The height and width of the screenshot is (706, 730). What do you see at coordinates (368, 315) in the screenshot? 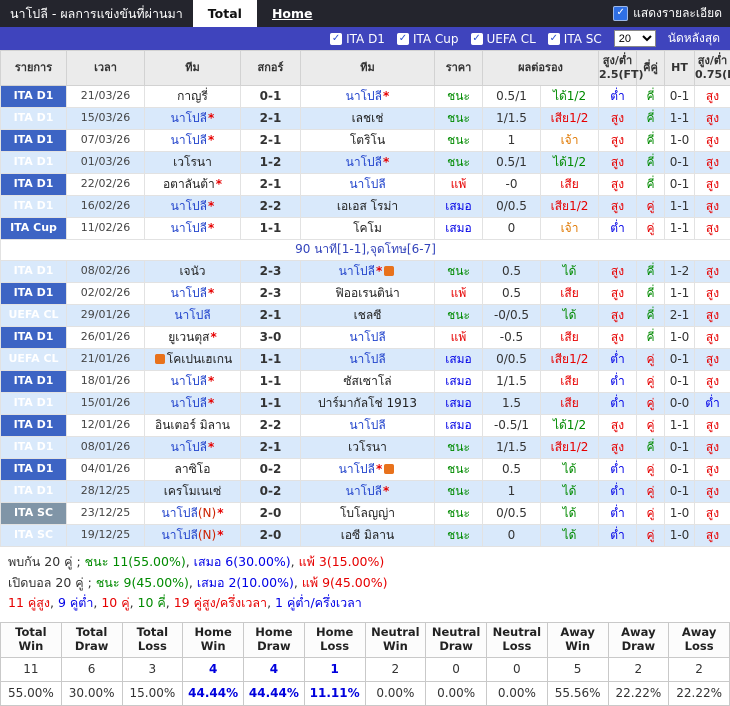
I see `away-team-name: เชลซี` at bounding box center [368, 315].